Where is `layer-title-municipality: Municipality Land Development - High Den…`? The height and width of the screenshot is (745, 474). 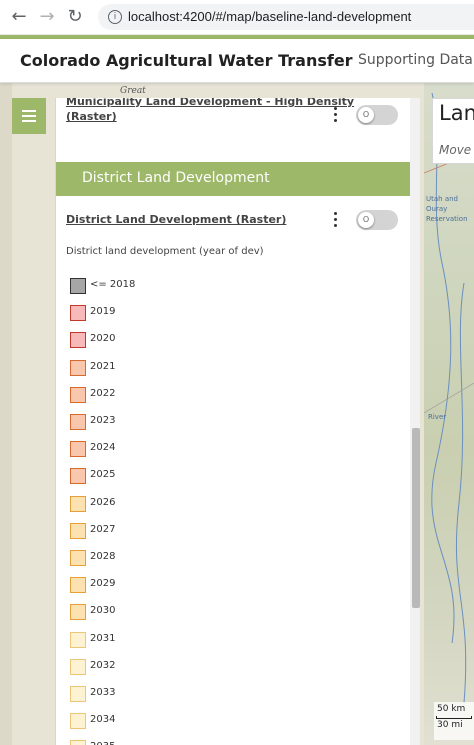
layer-title-municipality: Municipality Land Development - High Den… is located at coordinates (210, 111).